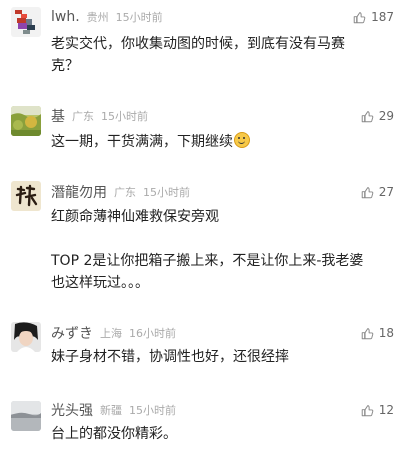 Image resolution: width=402 pixels, height=450 pixels. What do you see at coordinates (170, 357) in the screenshot?
I see `comment-text: 妹子身材不错，协调性也好，还很经摔` at bounding box center [170, 357].